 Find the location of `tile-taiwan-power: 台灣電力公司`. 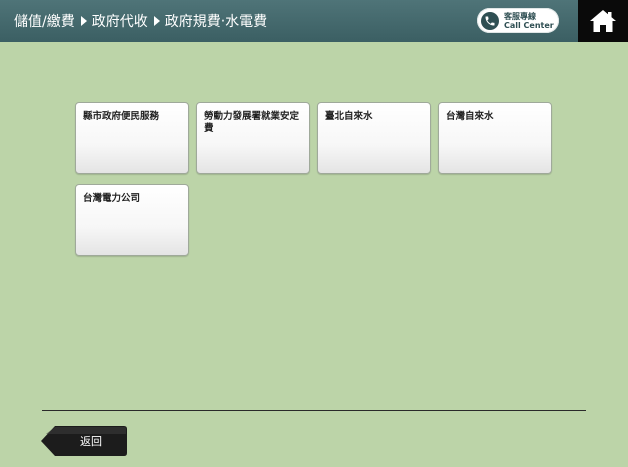

tile-taiwan-power: 台灣電力公司 is located at coordinates (132, 220).